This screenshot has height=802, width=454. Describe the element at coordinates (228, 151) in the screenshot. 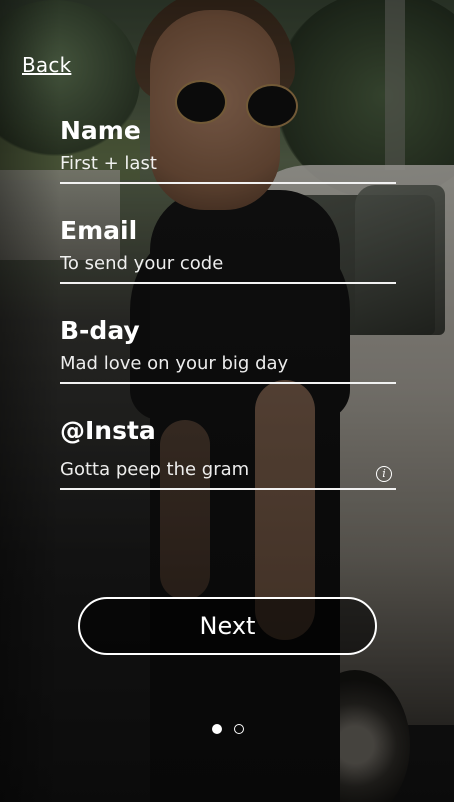

I see `name-field-group: Name` at that location.